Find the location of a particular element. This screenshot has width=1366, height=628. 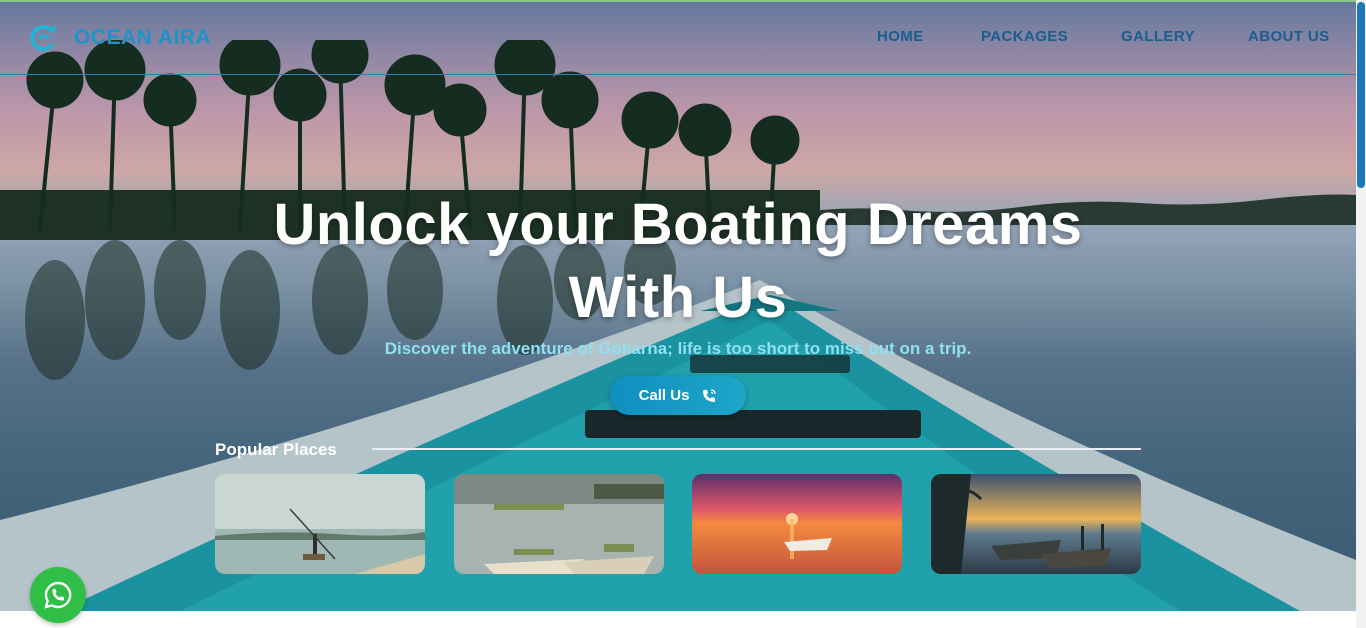

place-card-boats-in-marsh is located at coordinates (559, 524).